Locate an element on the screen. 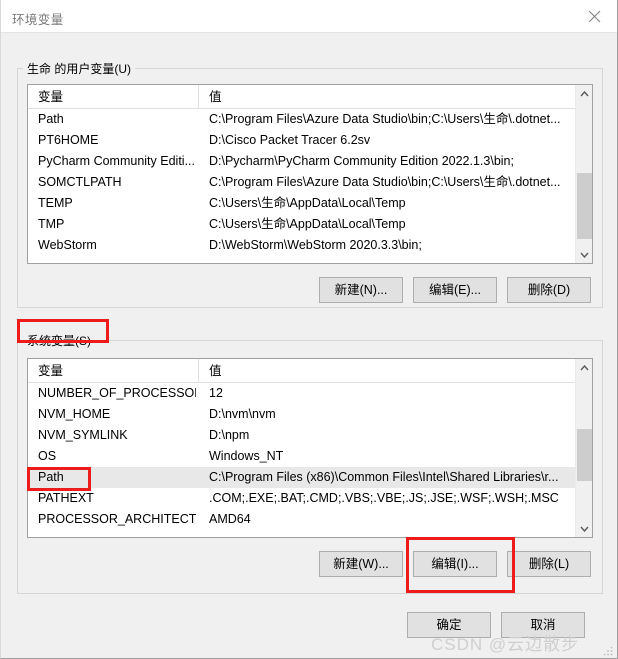 The image size is (618, 659). system-scroll-thumb is located at coordinates (584, 455).